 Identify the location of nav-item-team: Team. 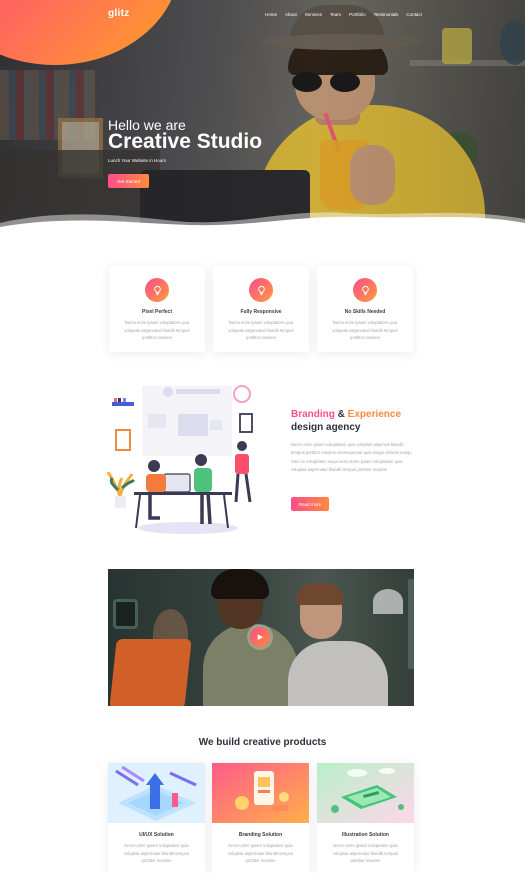
(335, 14).